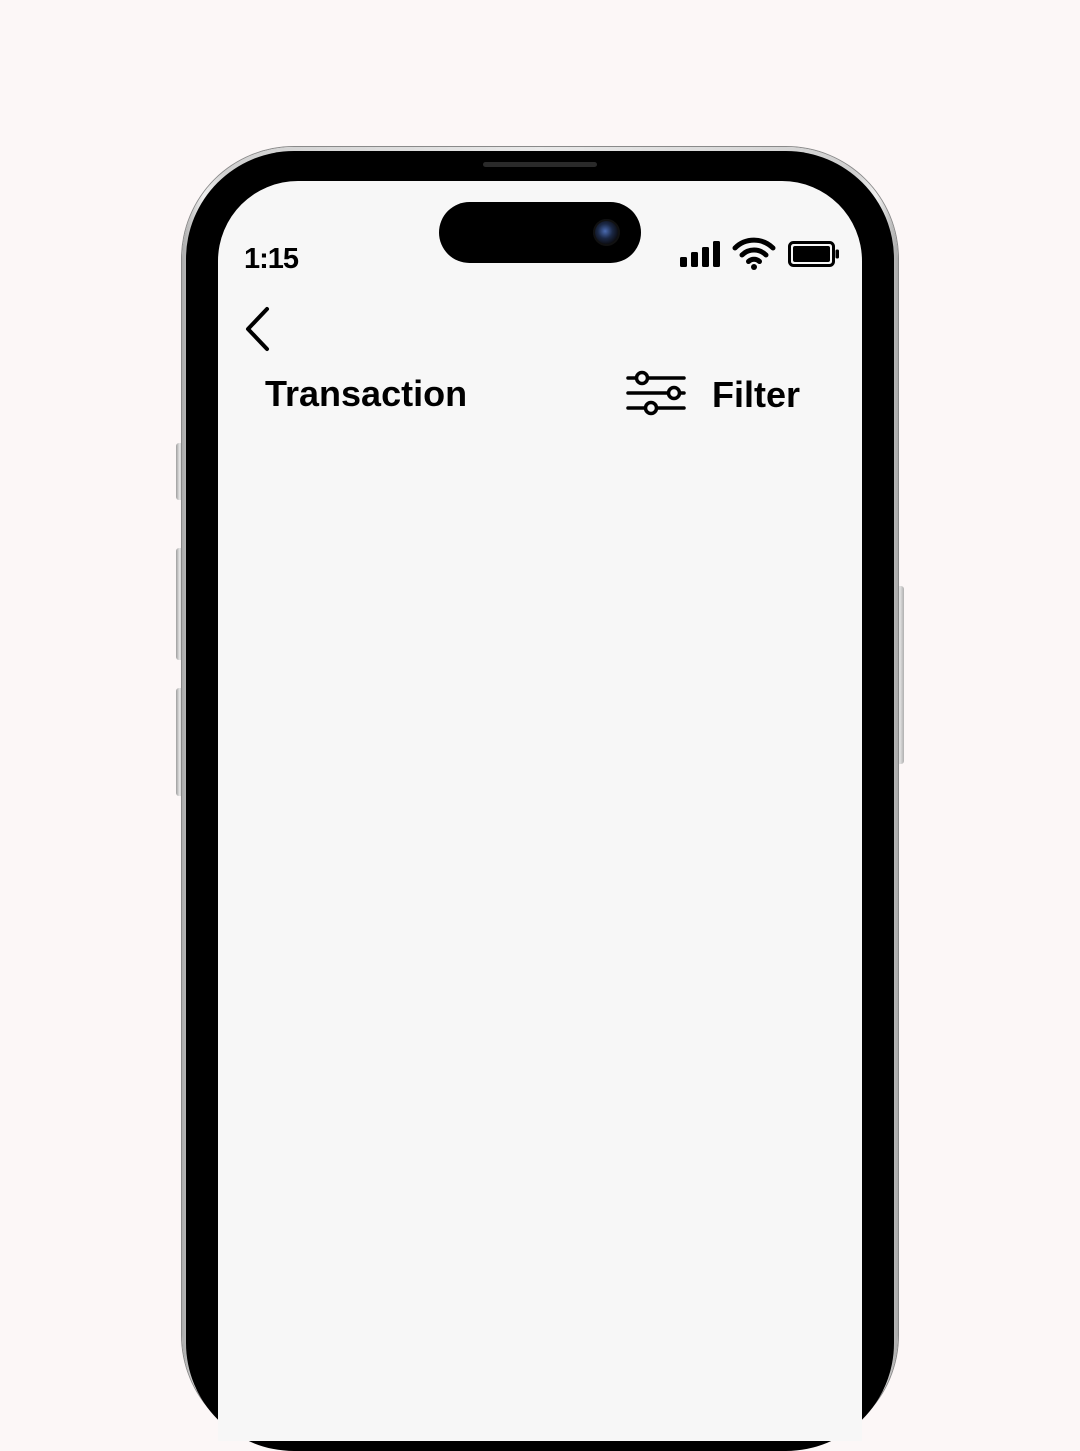 This screenshot has height=1451, width=1080. Describe the element at coordinates (756, 394) in the screenshot. I see `filter-label: Filter` at that location.